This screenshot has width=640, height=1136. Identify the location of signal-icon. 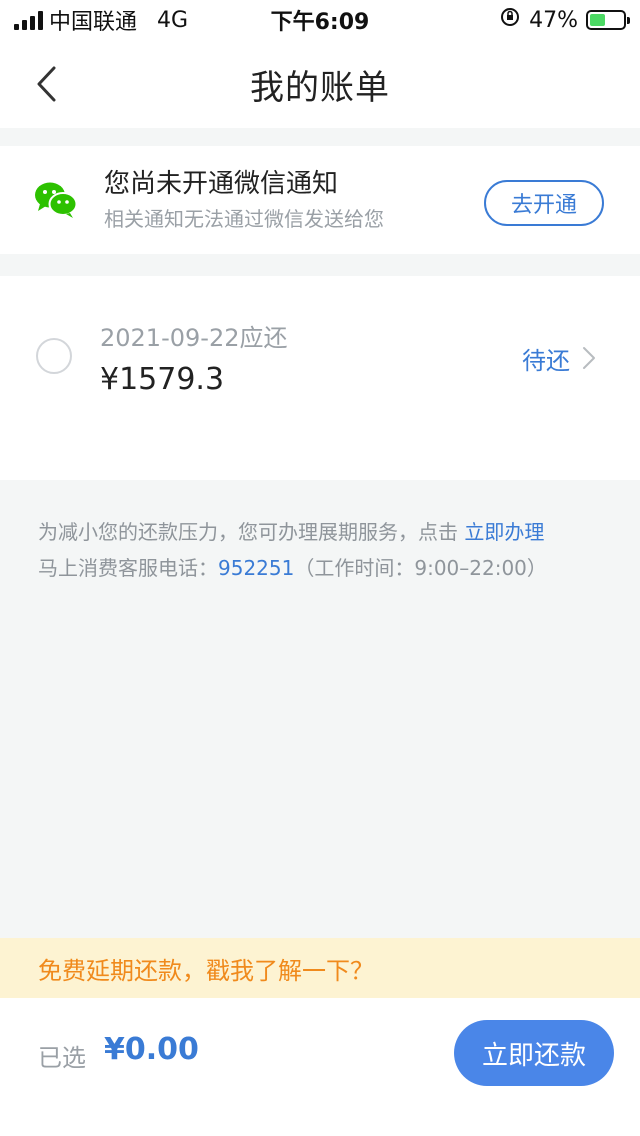
(28, 20).